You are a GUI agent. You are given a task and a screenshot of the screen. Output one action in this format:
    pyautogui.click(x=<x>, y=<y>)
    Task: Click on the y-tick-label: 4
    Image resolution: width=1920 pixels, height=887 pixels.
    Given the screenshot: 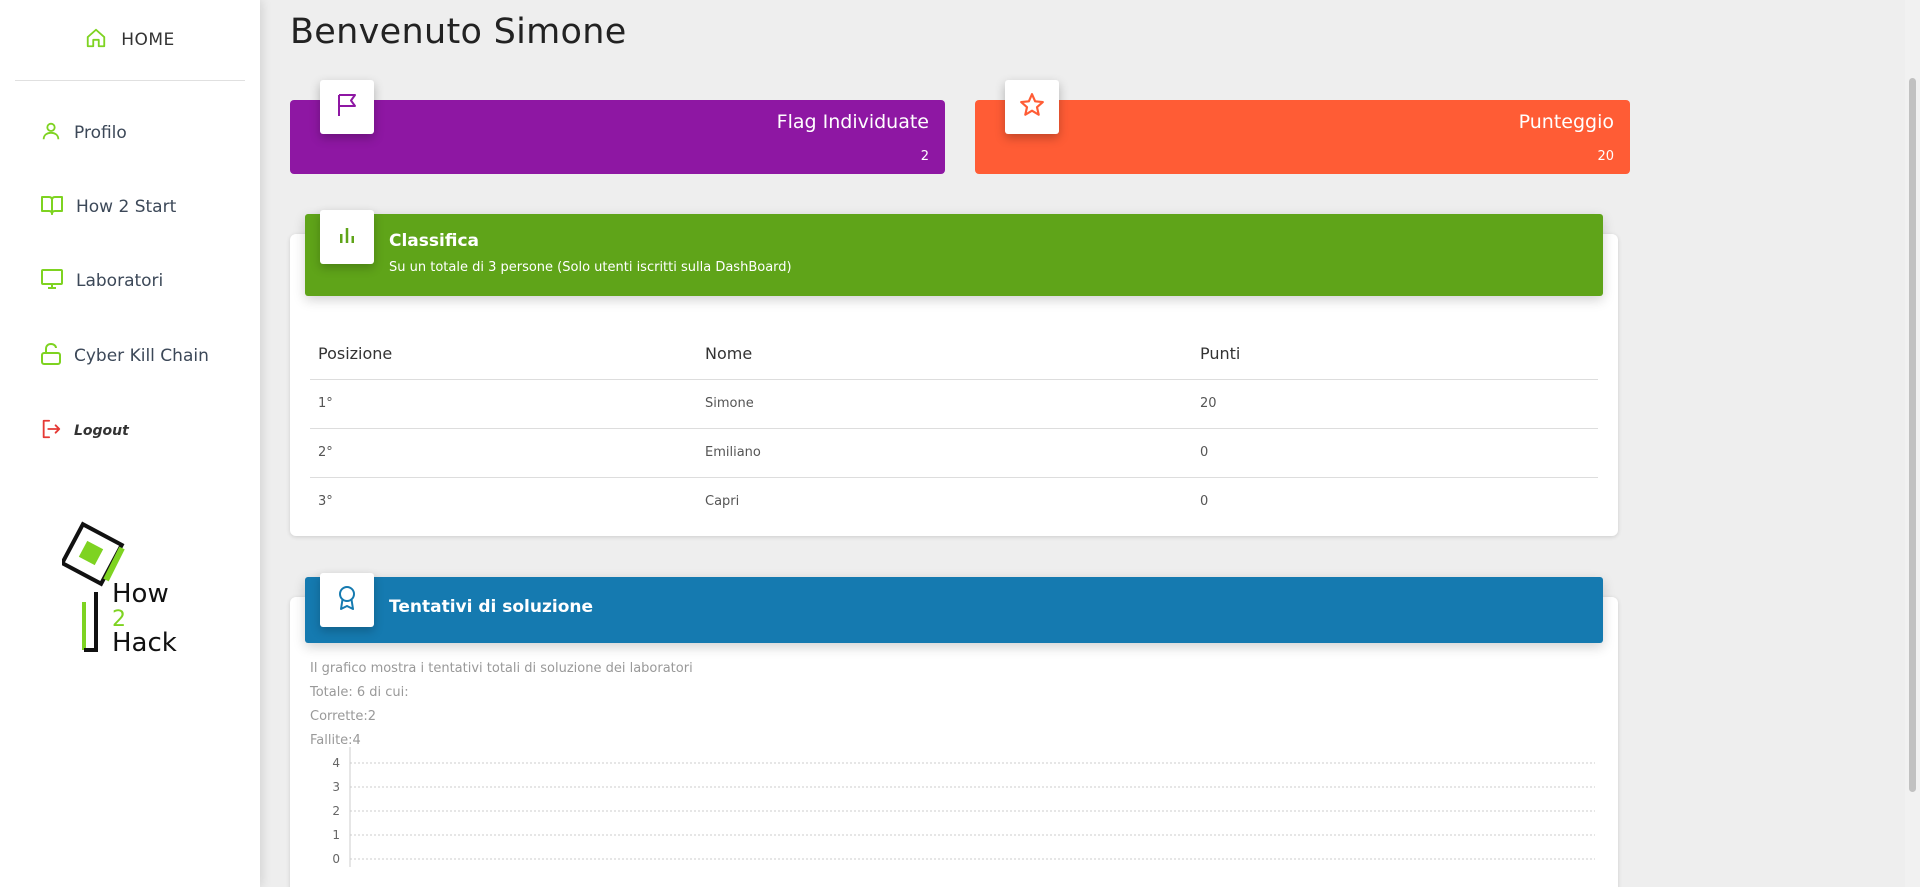 What is the action you would take?
    pyautogui.click(x=336, y=763)
    